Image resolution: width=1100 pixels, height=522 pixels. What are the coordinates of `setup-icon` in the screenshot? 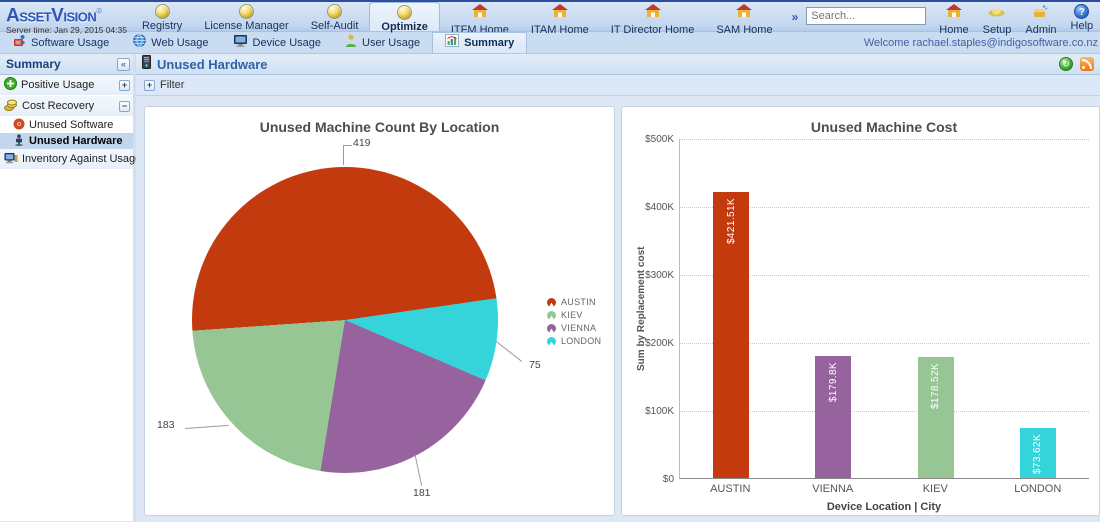 It's located at (996, 13).